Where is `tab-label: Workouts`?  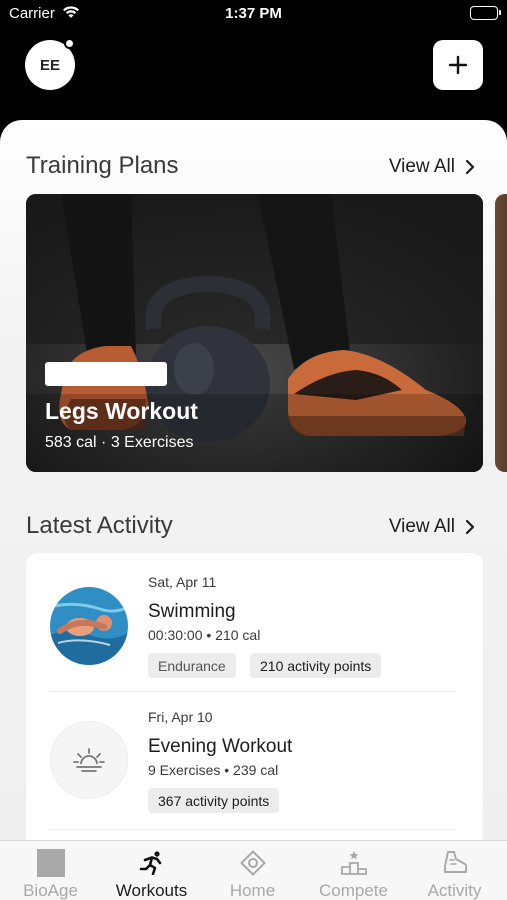 tab-label: Workouts is located at coordinates (151, 890).